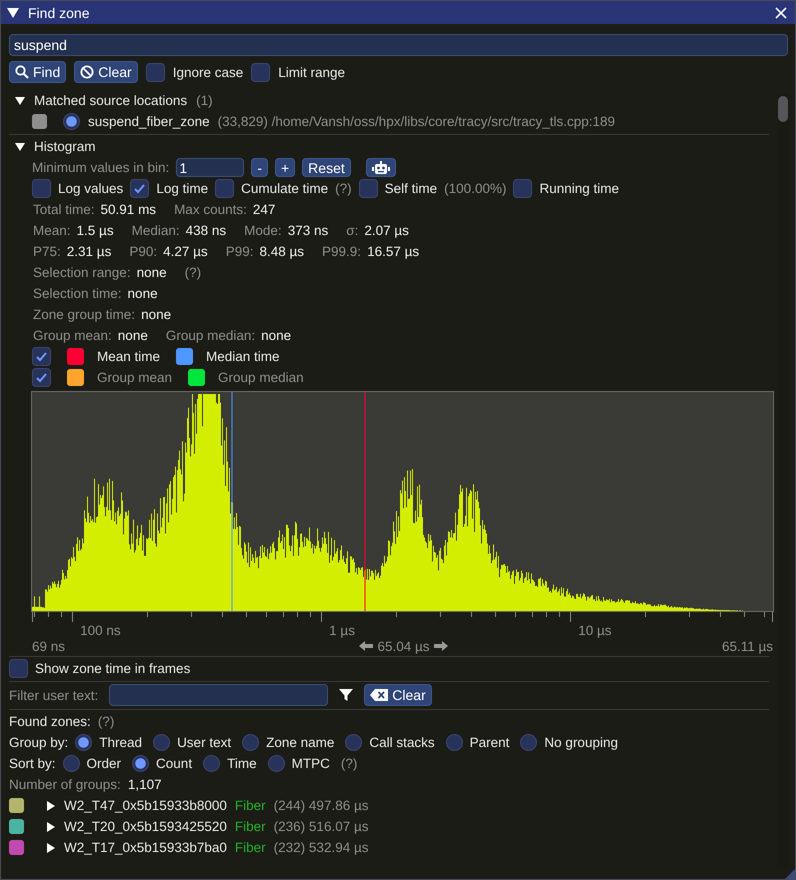  Describe the element at coordinates (145, 805) in the screenshot. I see `thread-name: W2_T47_0x5b15933b8000` at that location.